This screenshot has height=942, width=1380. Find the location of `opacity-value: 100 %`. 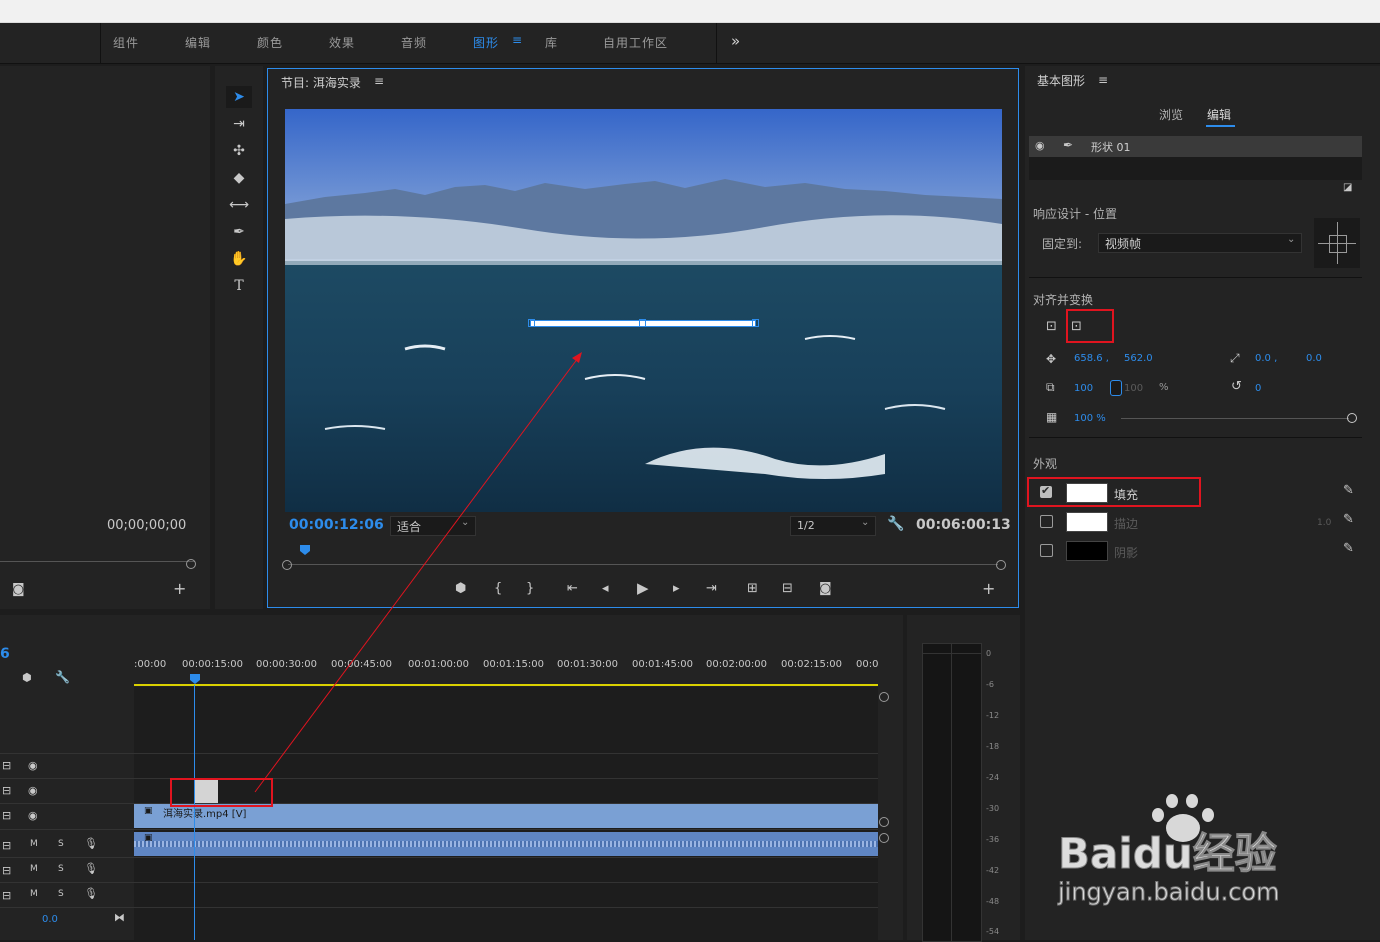

opacity-value: 100 % is located at coordinates (1090, 418).